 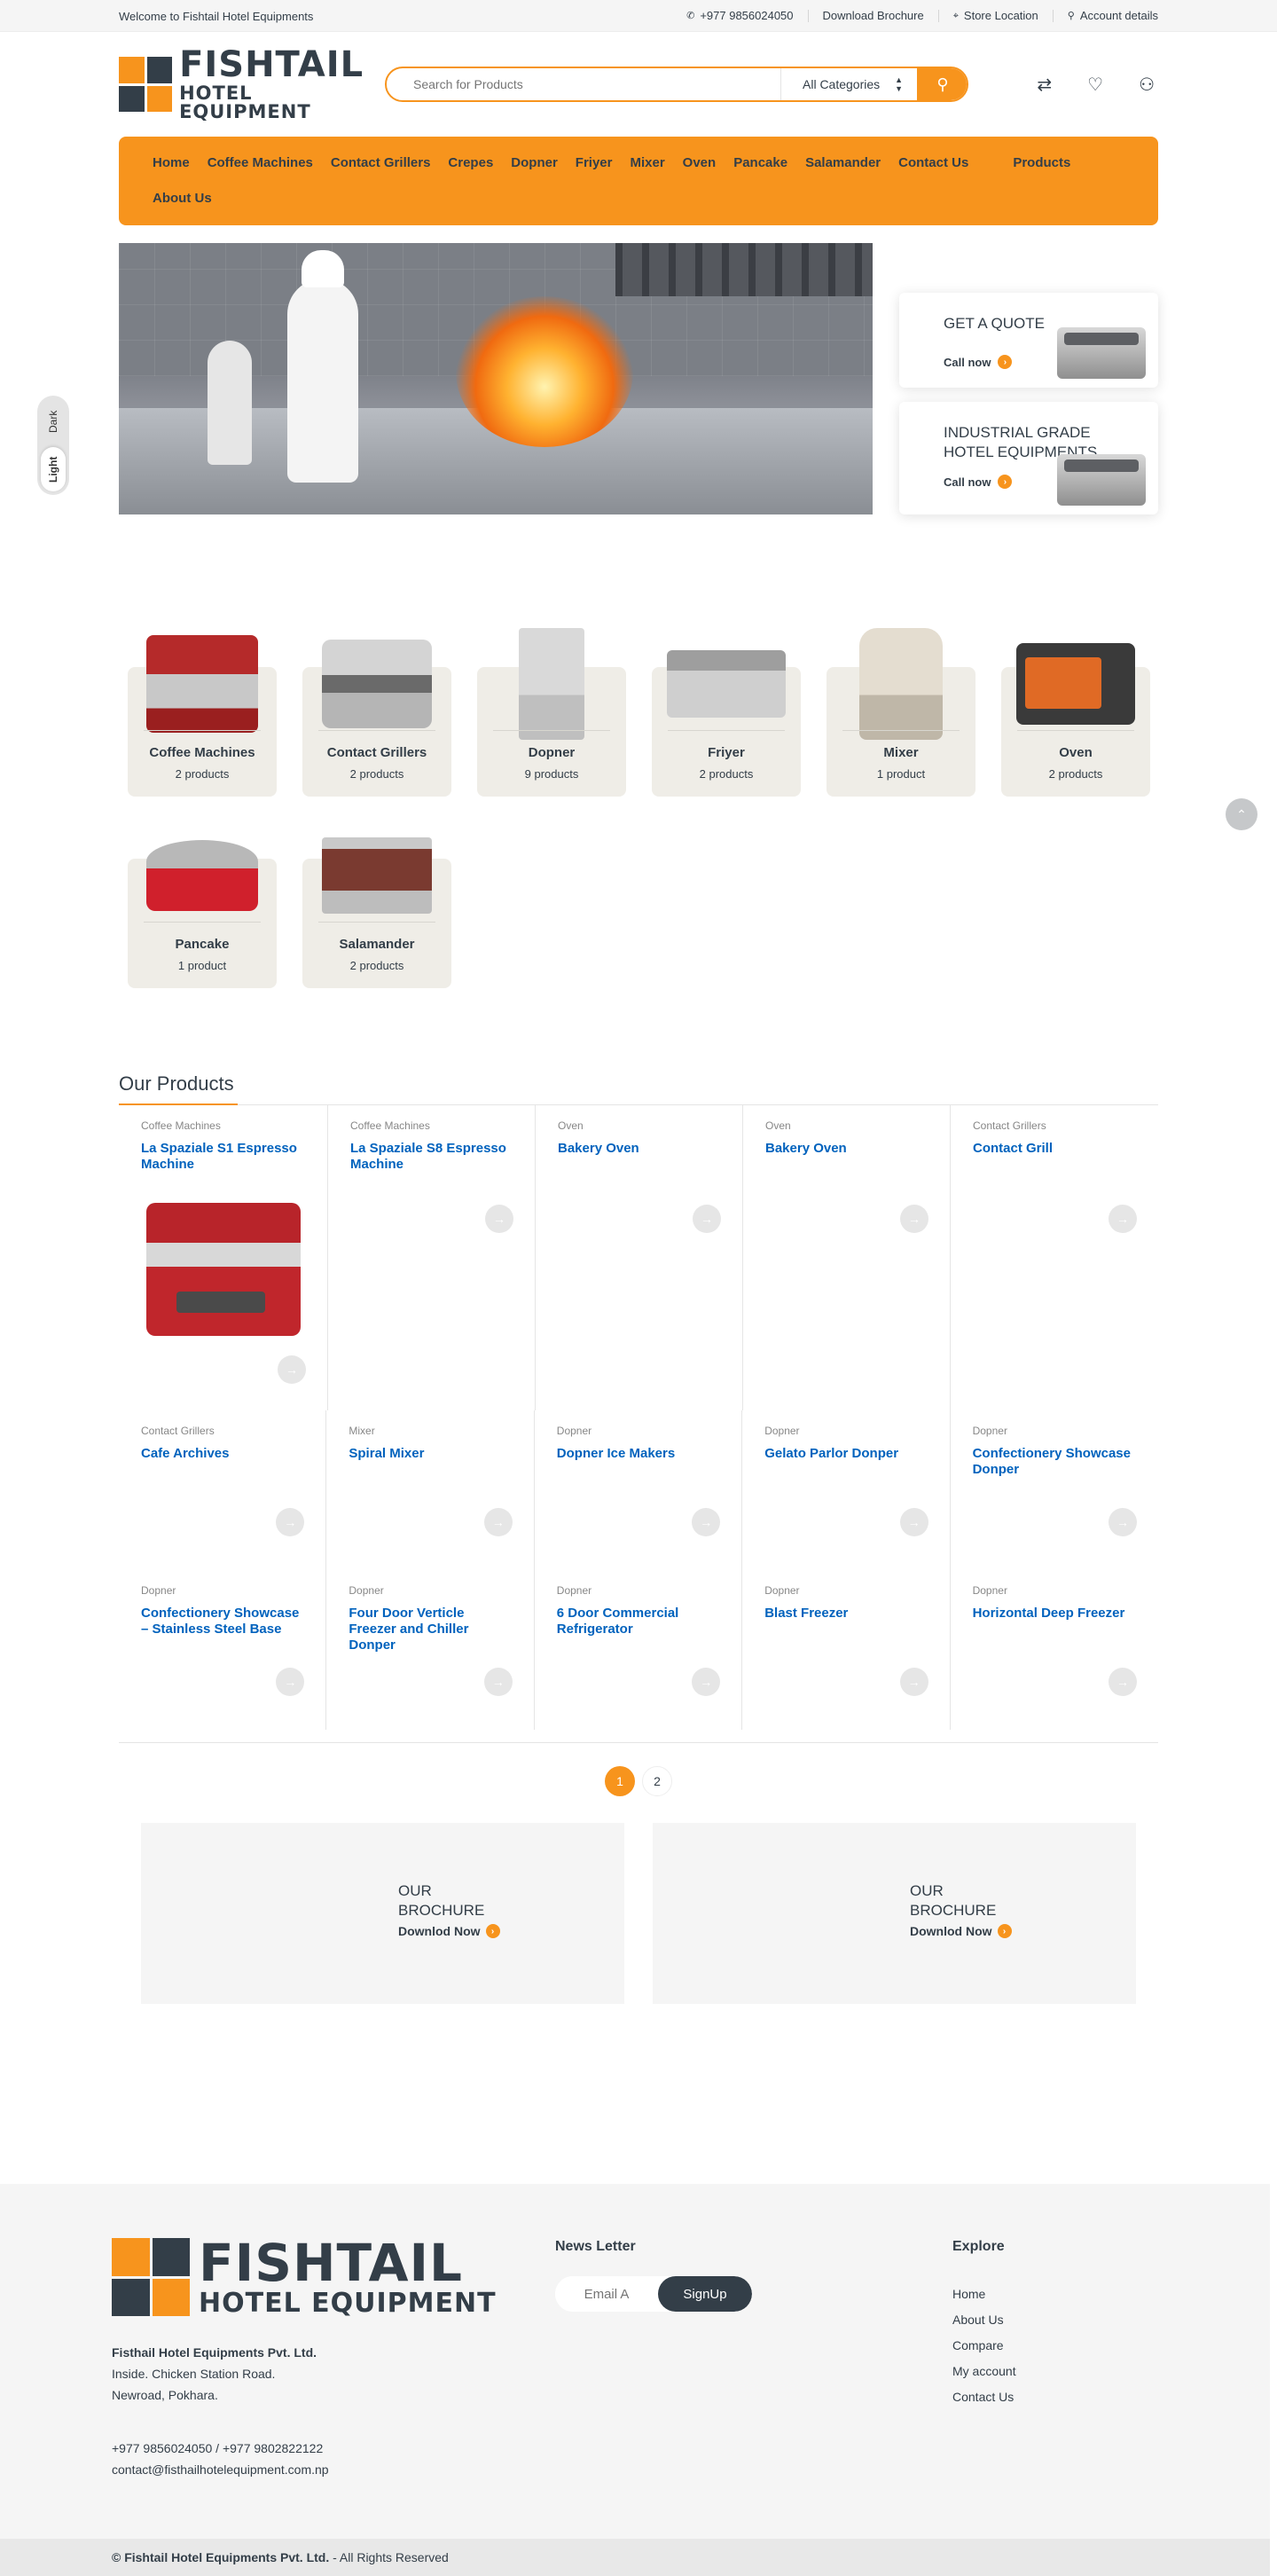 I want to click on newsletter-email-input, so click(x=606, y=2294).